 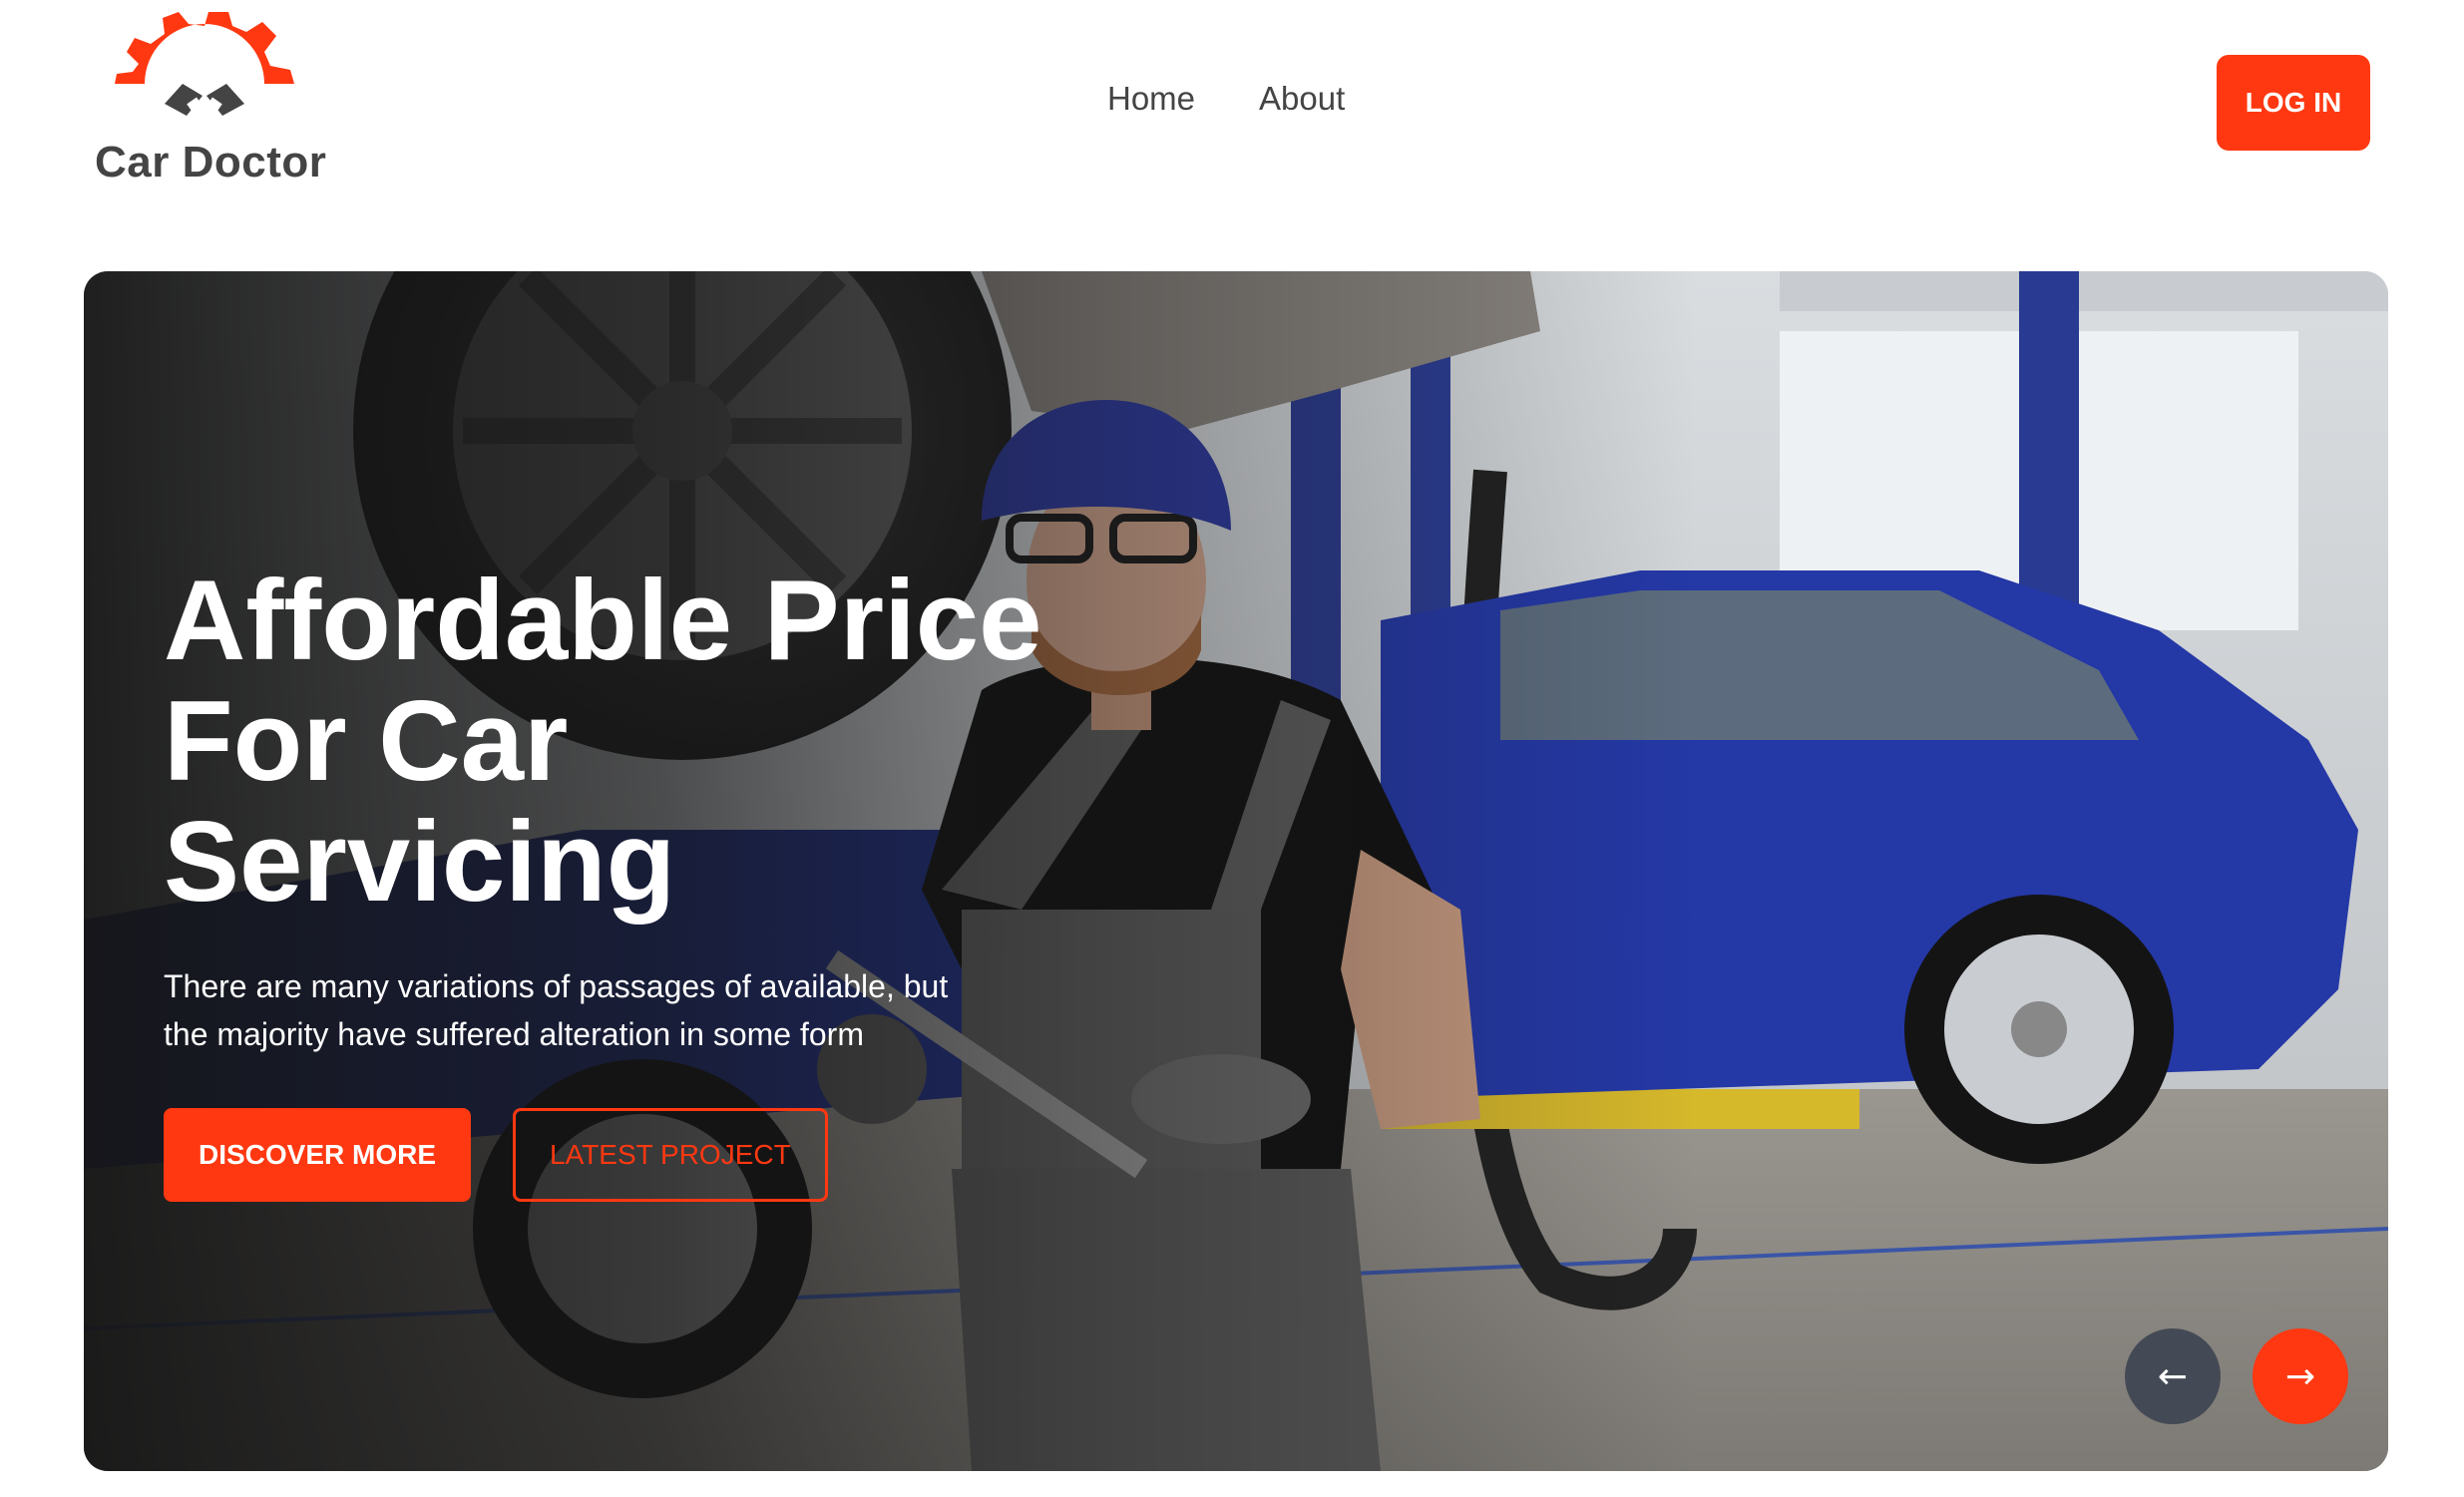 I want to click on arrow-left-icon: ←, so click(x=2173, y=1376).